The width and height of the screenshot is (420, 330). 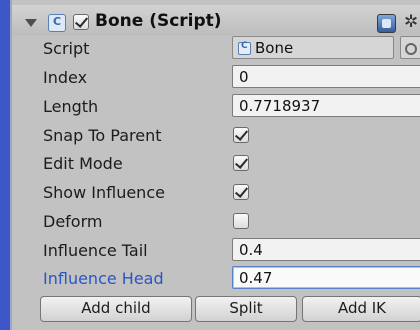 I want to click on influence-tail-label: Influence Tail, so click(x=95, y=250).